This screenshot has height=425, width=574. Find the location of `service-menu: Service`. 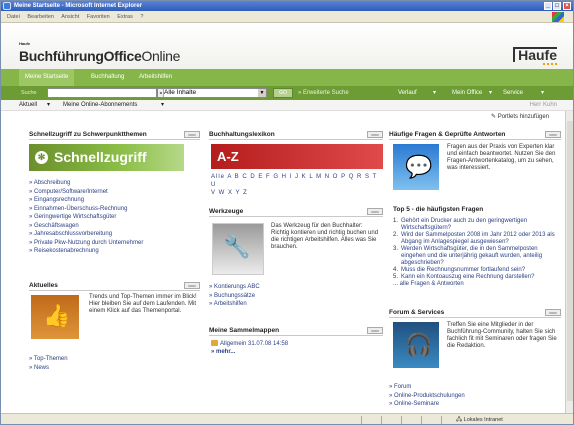

service-menu: Service is located at coordinates (513, 93).